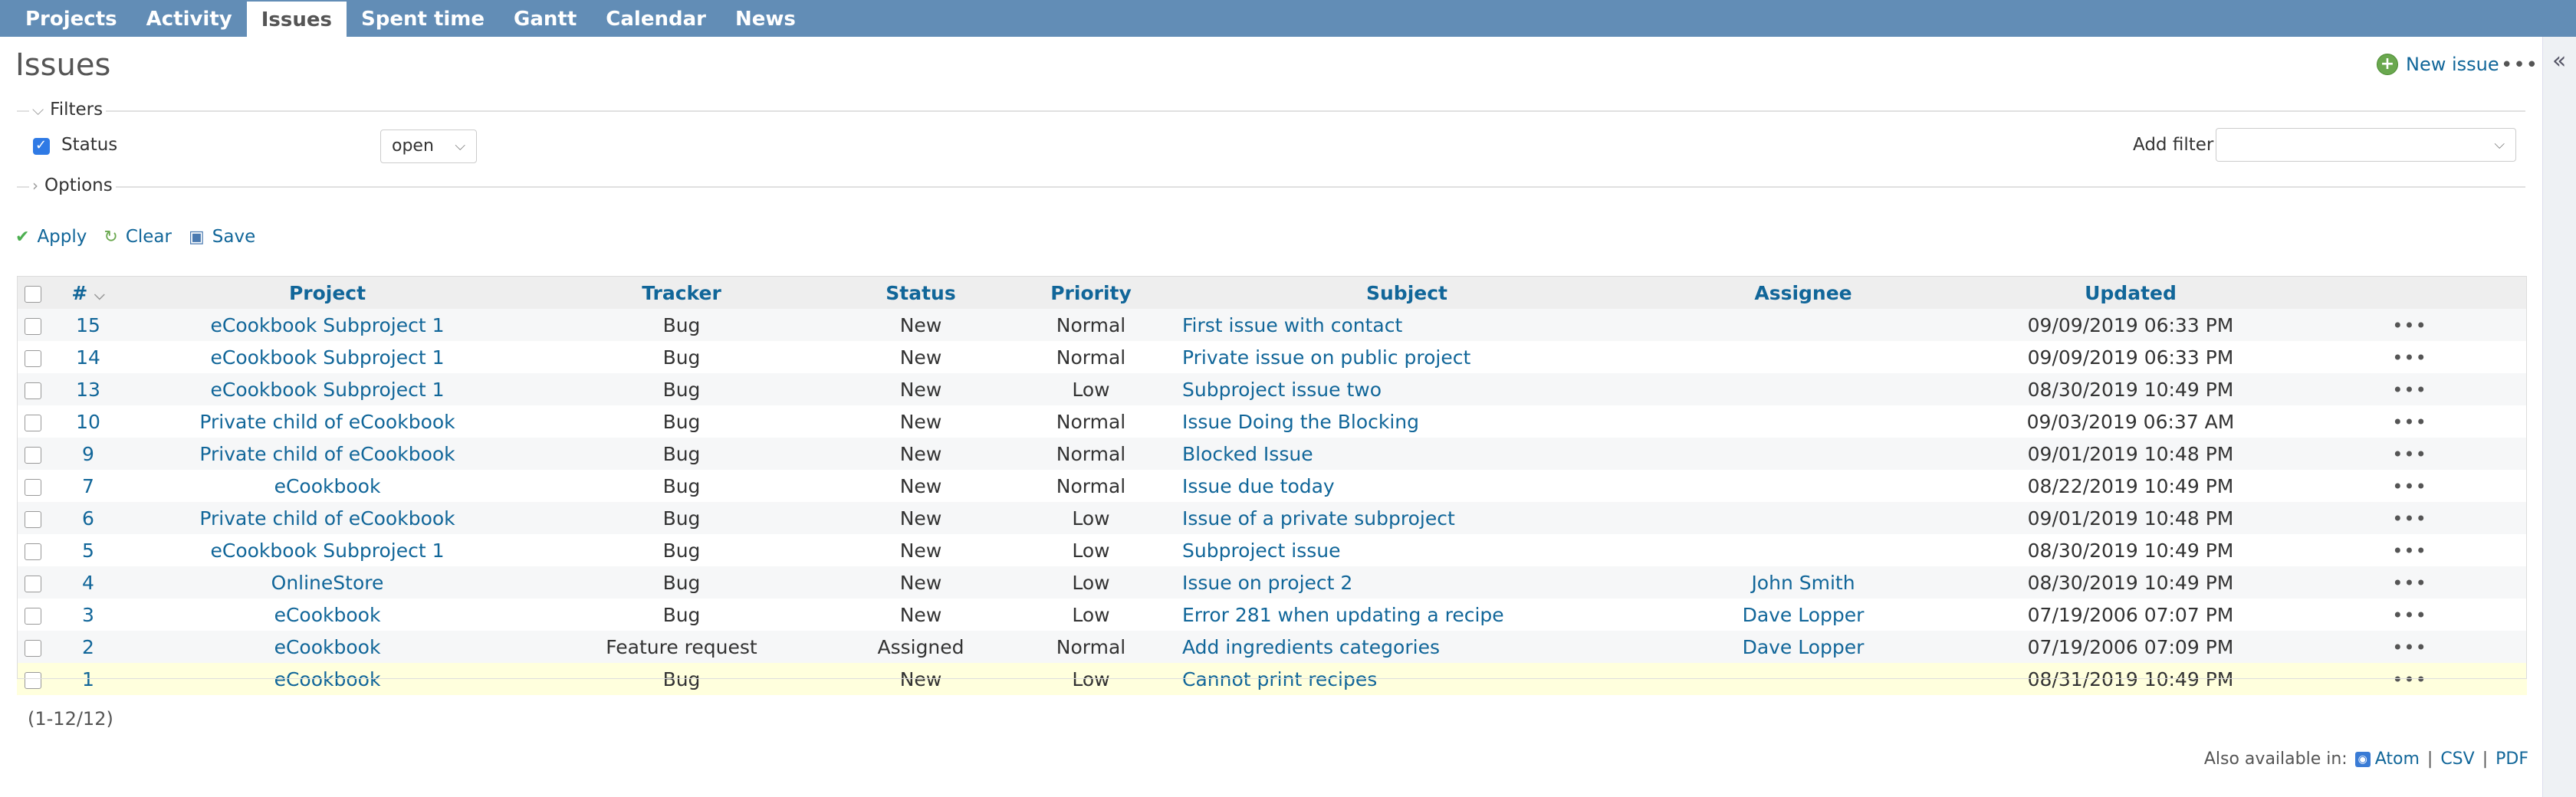  What do you see at coordinates (766, 19) in the screenshot?
I see `tab-news: News` at bounding box center [766, 19].